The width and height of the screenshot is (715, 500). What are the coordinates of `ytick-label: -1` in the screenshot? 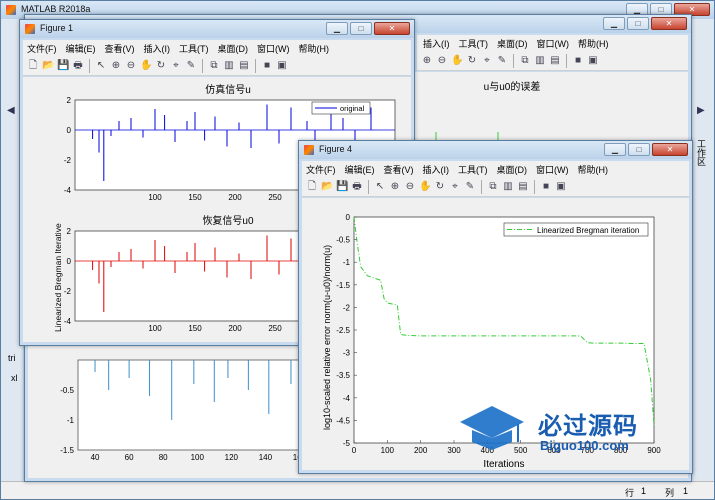 It's located at (347, 262).